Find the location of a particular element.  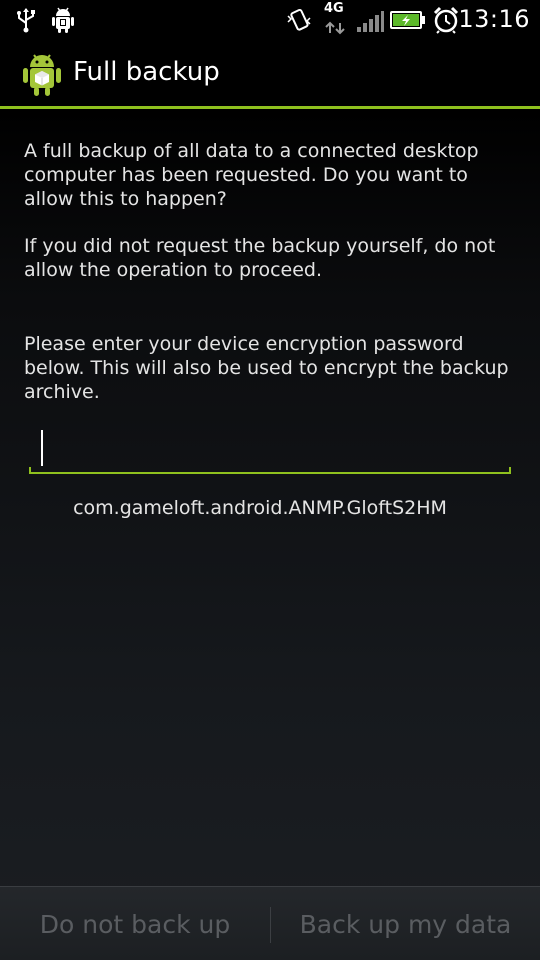

network-4g-icon: 4G is located at coordinates (337, 19).